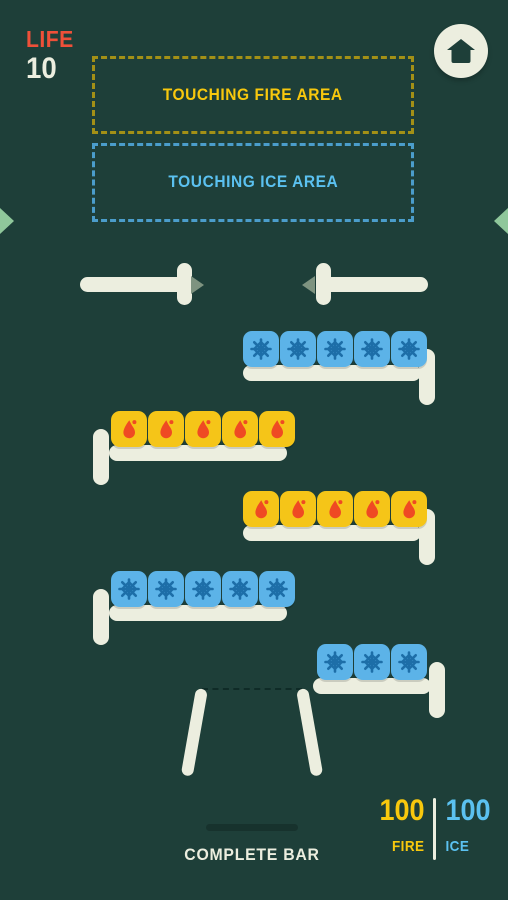  Describe the element at coordinates (252, 844) in the screenshot. I see `complete-bar-progress: COMPLETE BAR` at that location.